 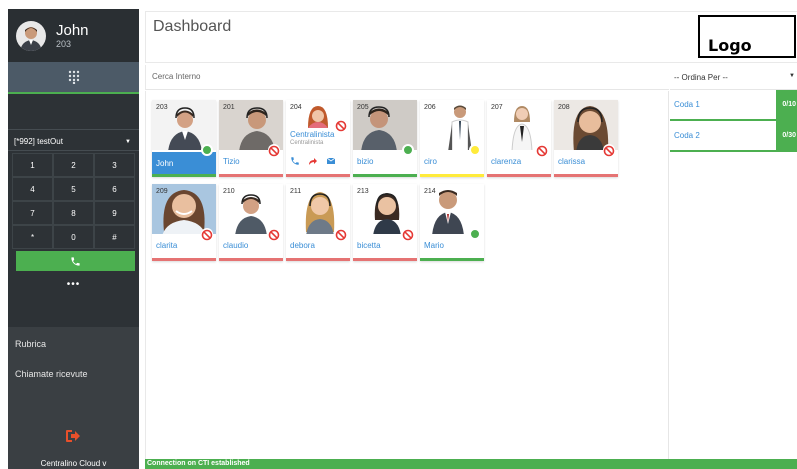 I want to click on more-options-button: •••, so click(x=73, y=284).